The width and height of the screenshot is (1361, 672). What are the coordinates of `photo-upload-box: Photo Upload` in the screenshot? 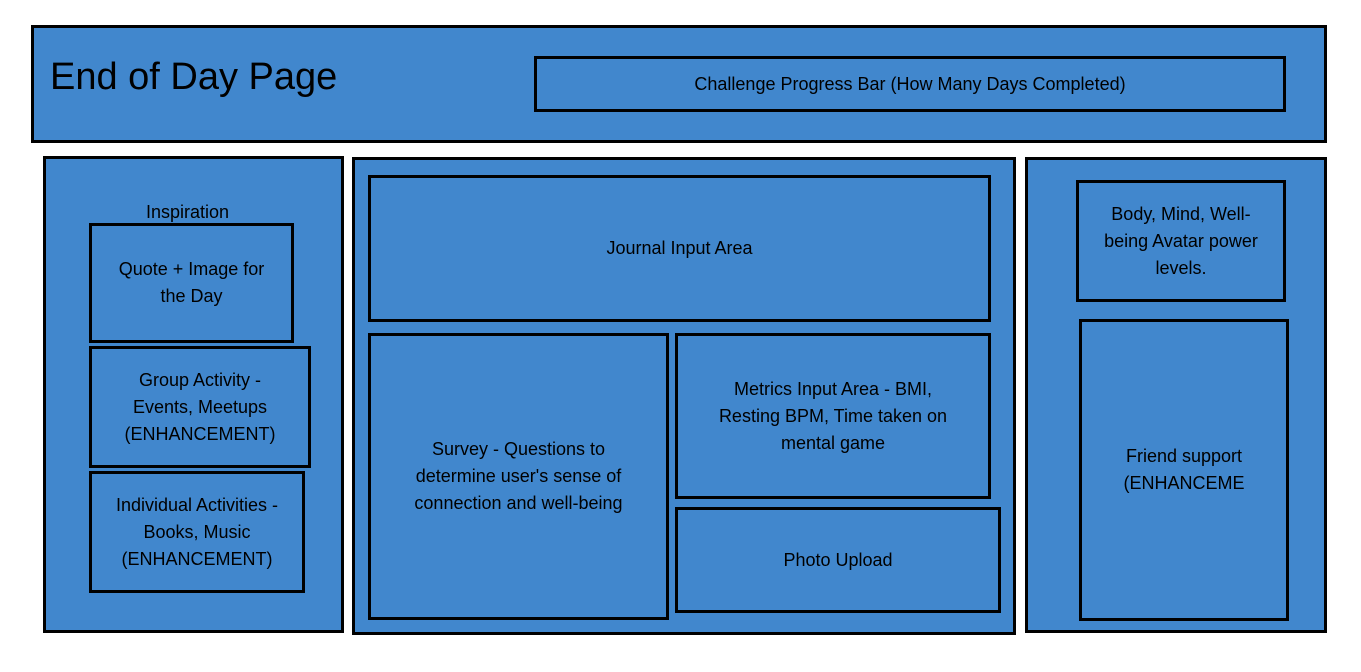 It's located at (838, 560).